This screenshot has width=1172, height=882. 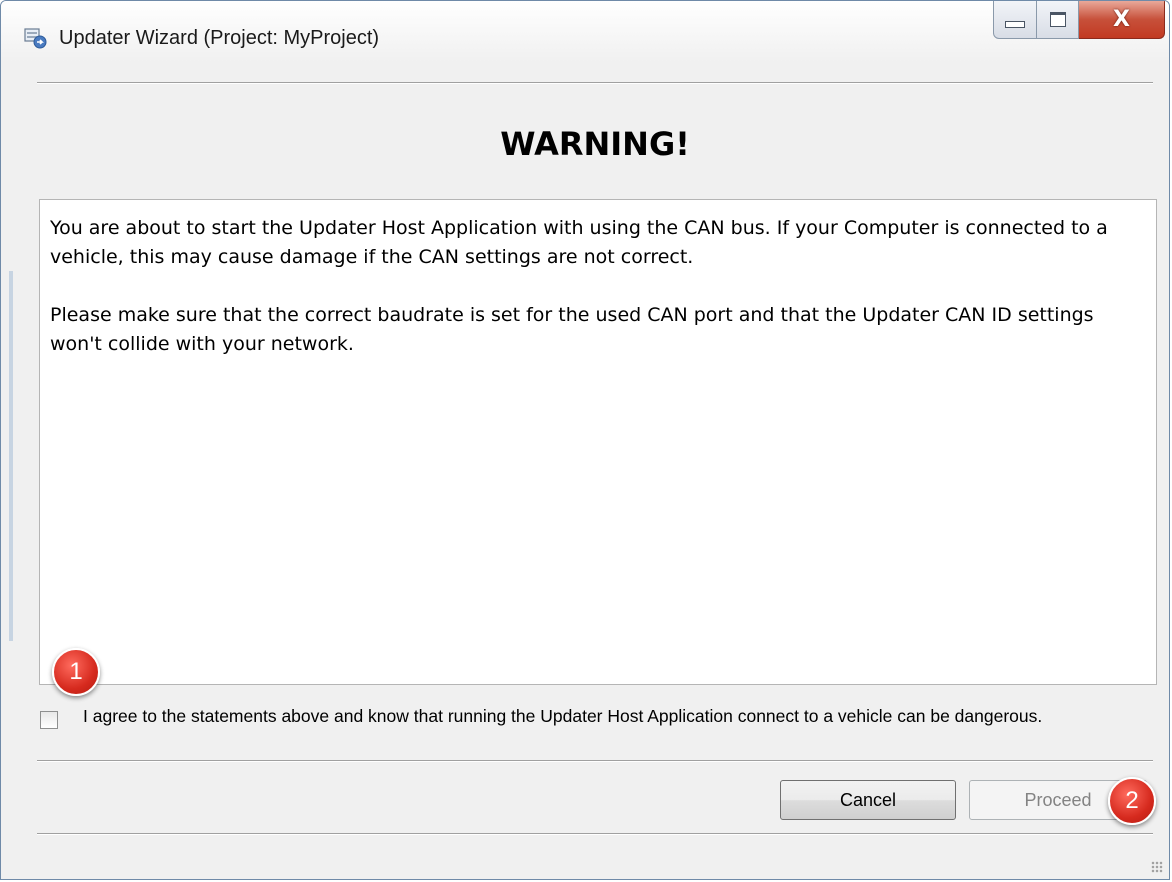 I want to click on minimize-icon, so click(x=1015, y=24).